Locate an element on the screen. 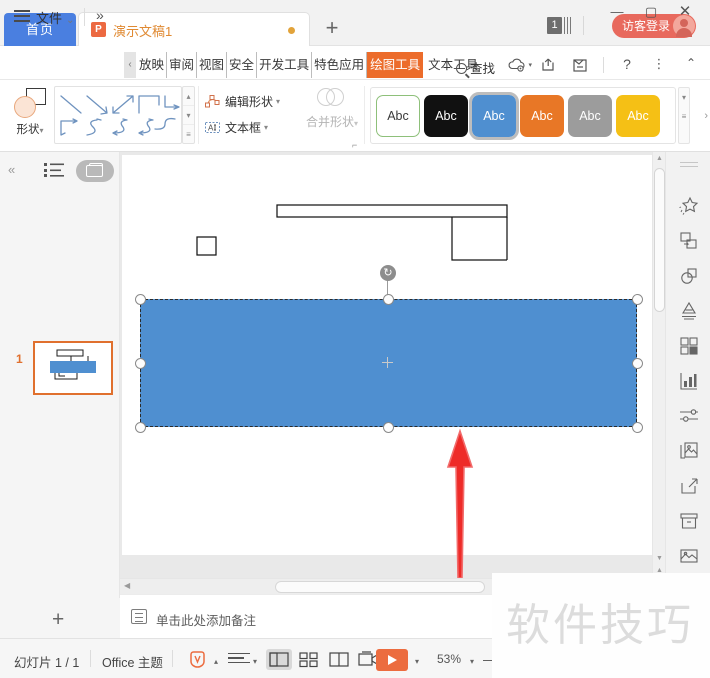  resize-handle-top-left is located at coordinates (140, 299).